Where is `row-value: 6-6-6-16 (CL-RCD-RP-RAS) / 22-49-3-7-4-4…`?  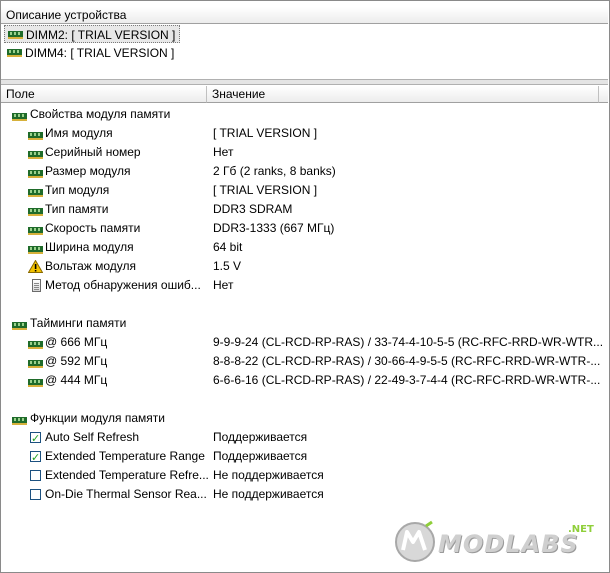
row-value: 6-6-6-16 (CL-RCD-RP-RAS) / 22-49-3-7-4-4… is located at coordinates (407, 380).